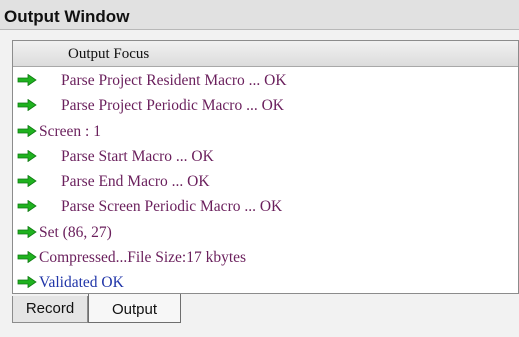 This screenshot has height=337, width=519. Describe the element at coordinates (134, 308) in the screenshot. I see `tab-output: Output` at that location.